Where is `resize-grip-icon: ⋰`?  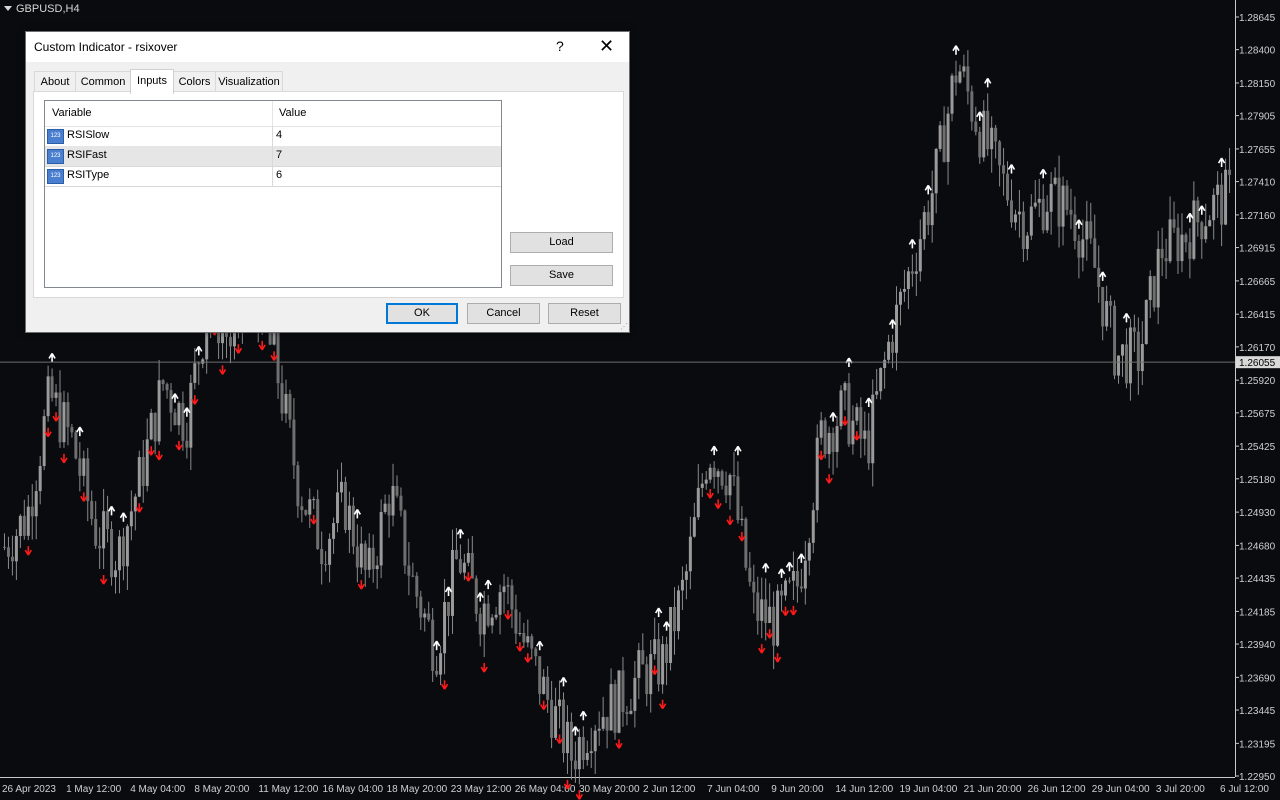 resize-grip-icon: ⋰ is located at coordinates (624, 327).